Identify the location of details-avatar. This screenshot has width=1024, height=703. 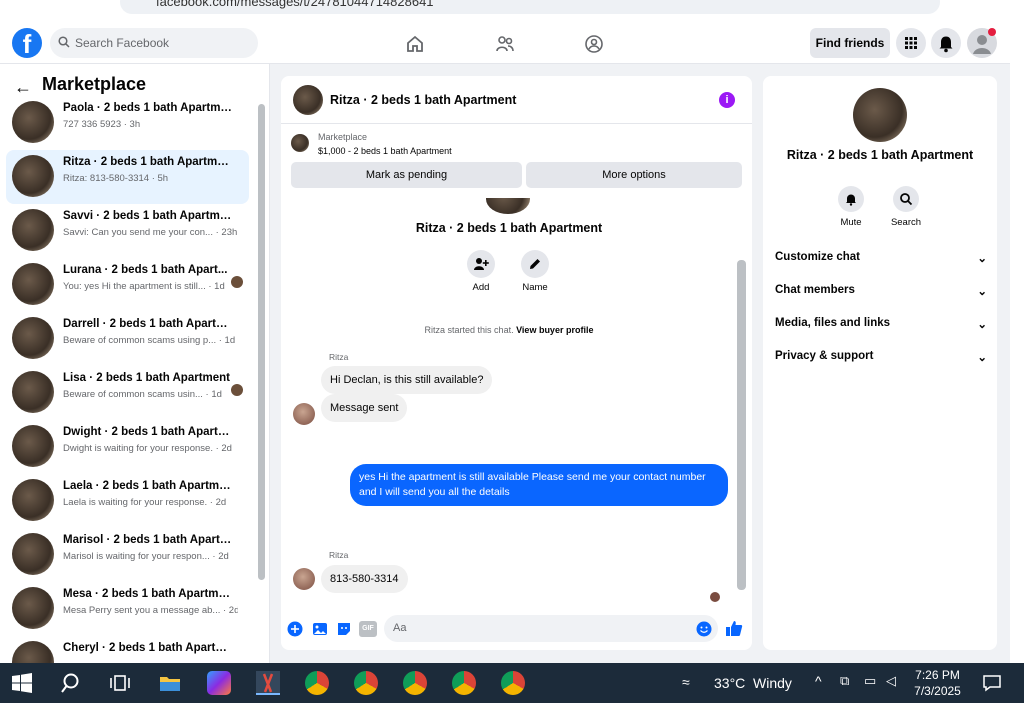
(880, 115).